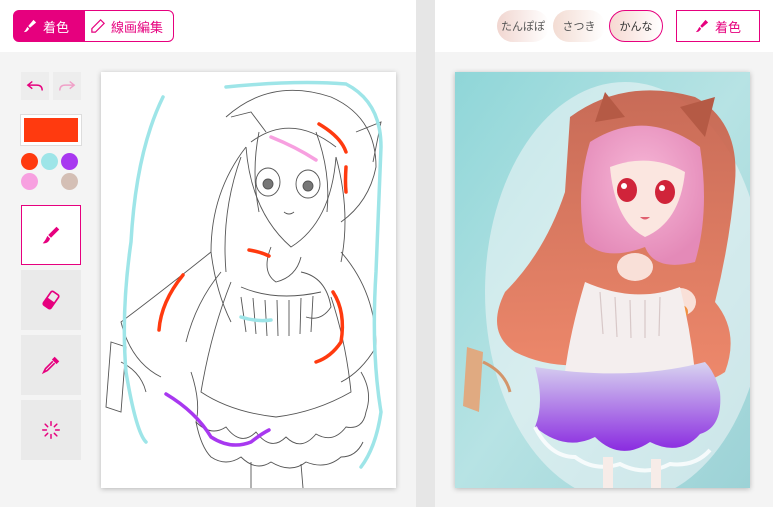  I want to click on colorize-button: 着色, so click(718, 26).